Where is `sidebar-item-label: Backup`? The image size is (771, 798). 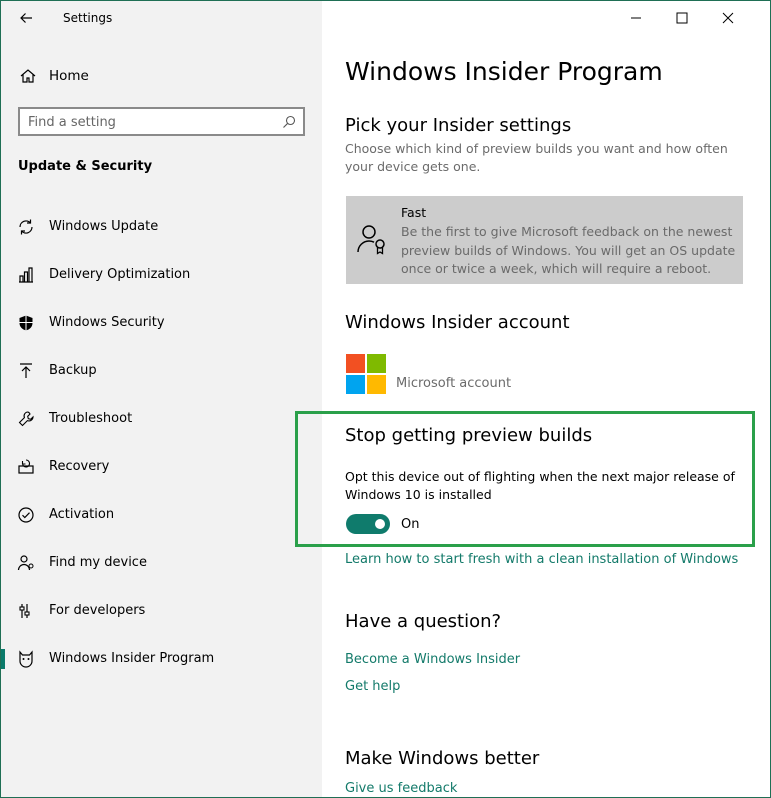
sidebar-item-label: Backup is located at coordinates (73, 370).